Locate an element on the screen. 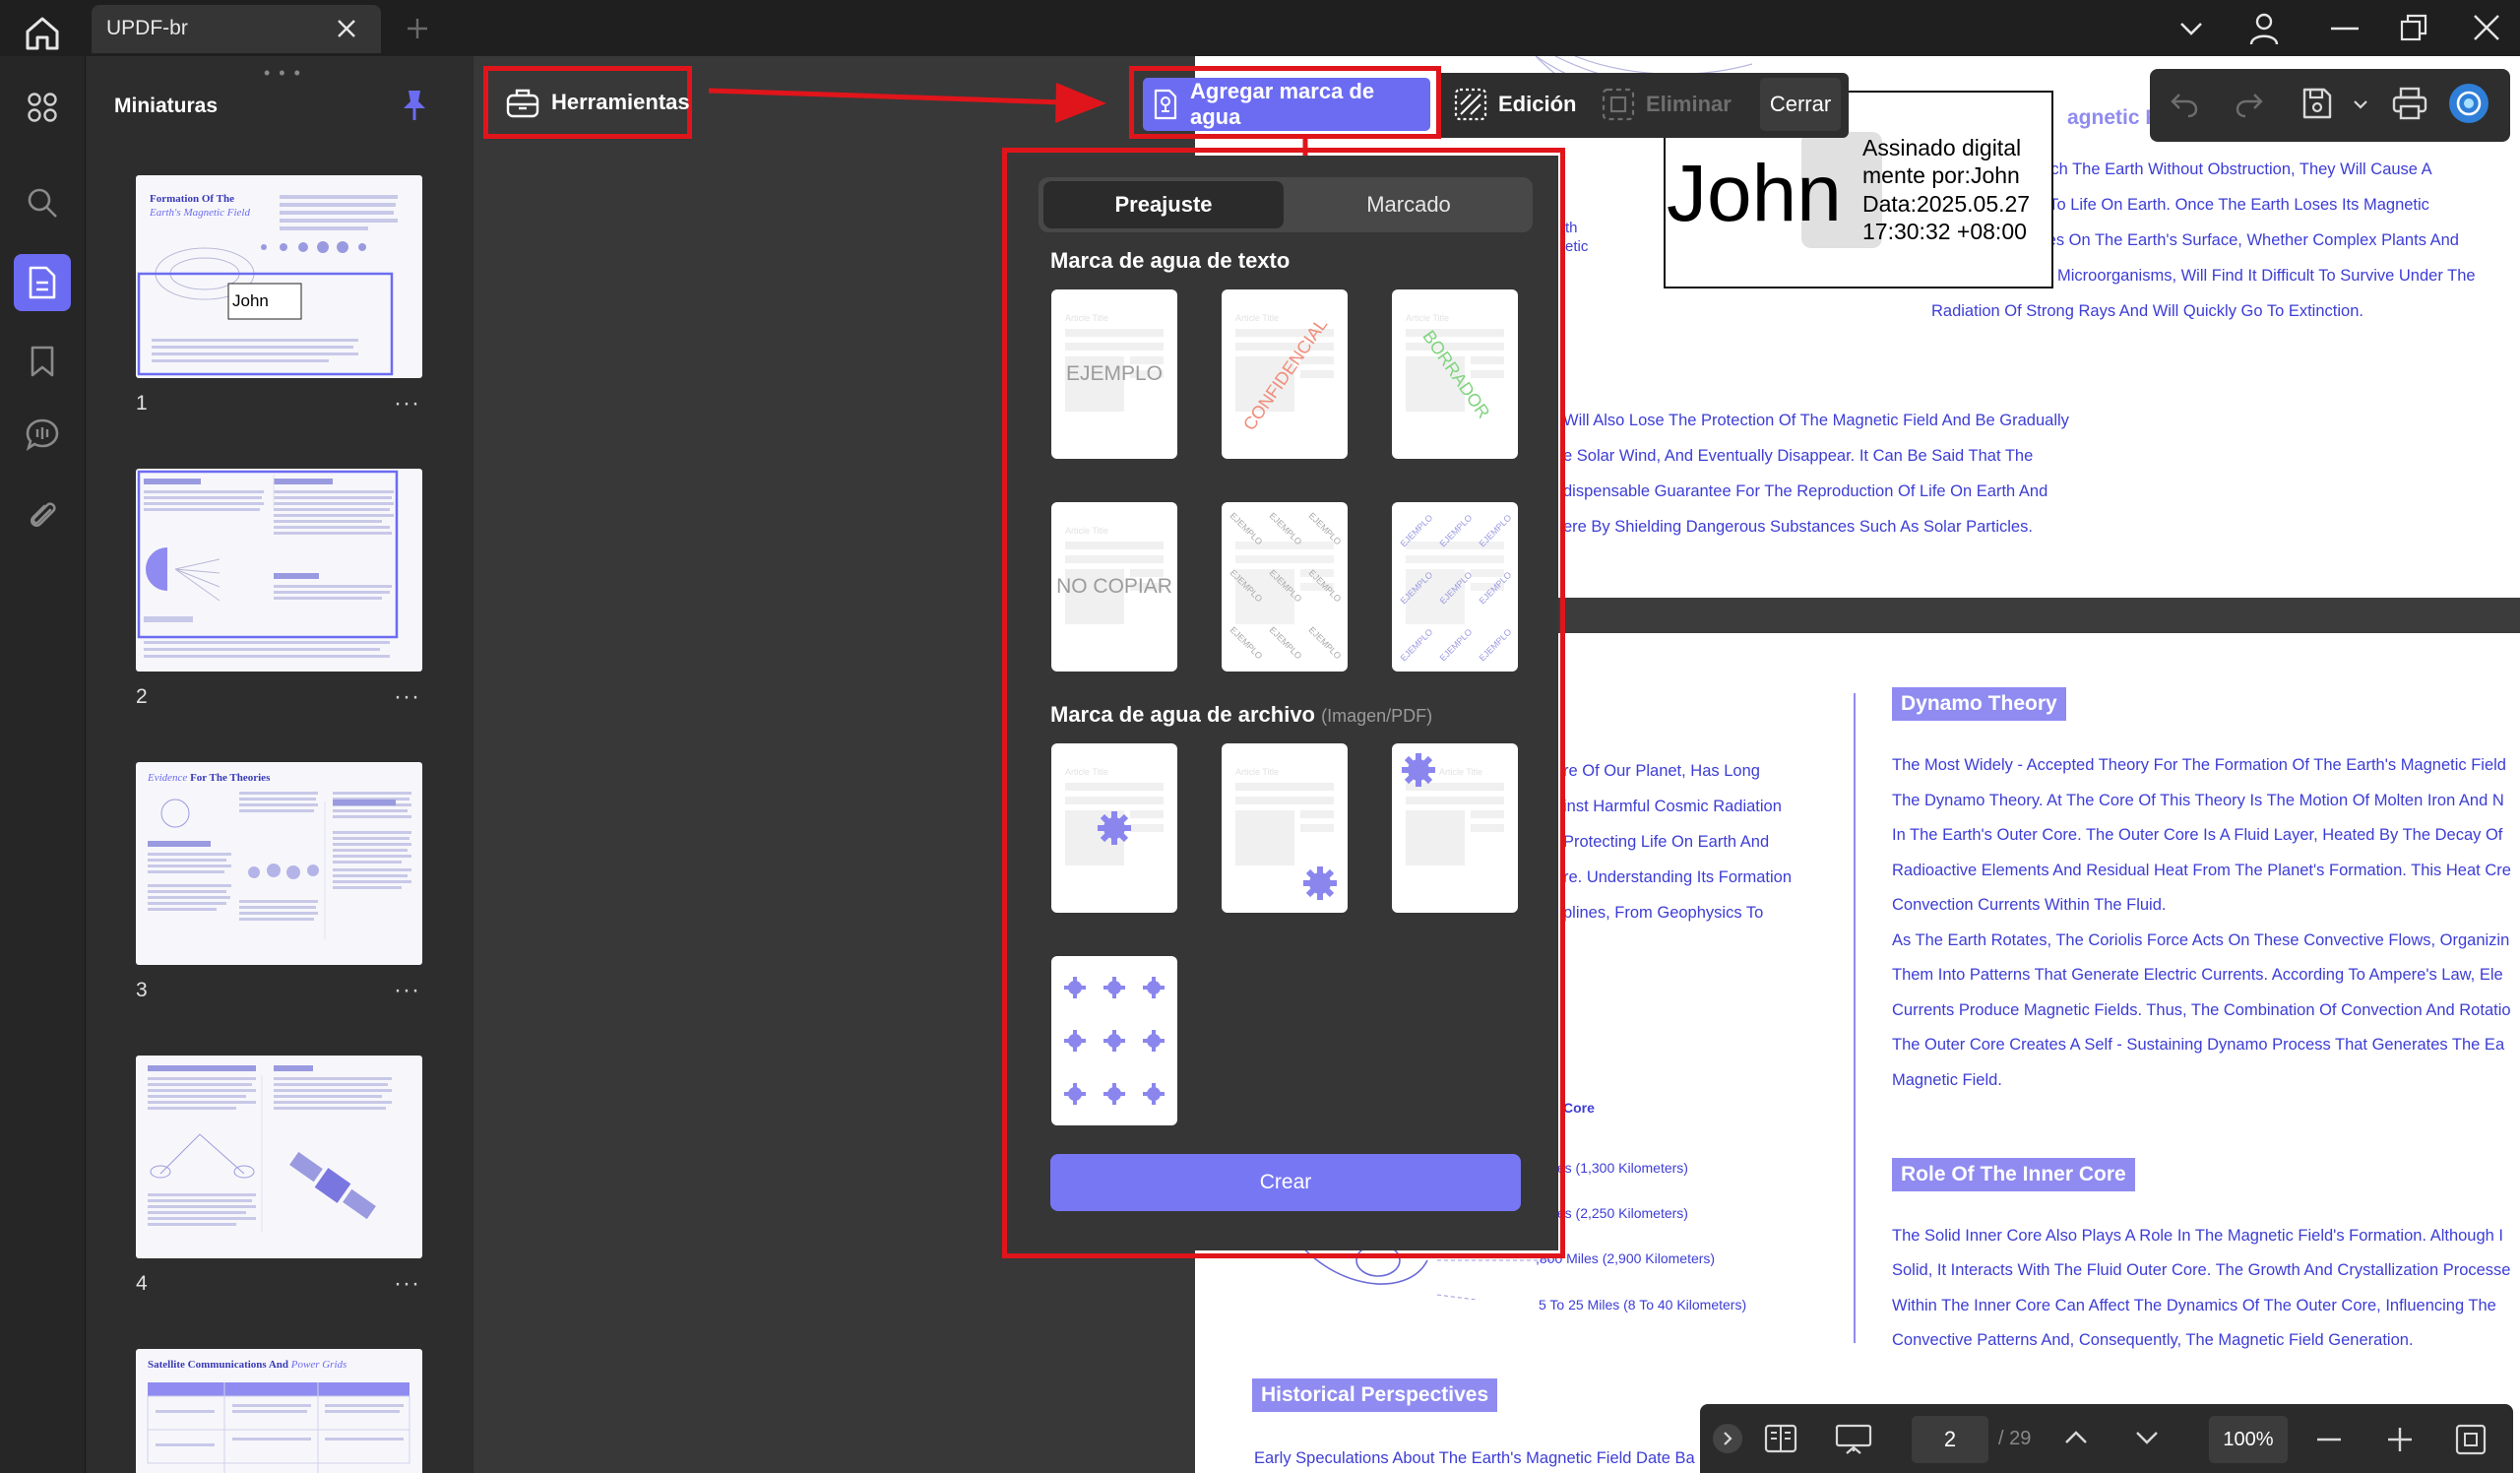  tools-button: Herramientas is located at coordinates (587, 102).